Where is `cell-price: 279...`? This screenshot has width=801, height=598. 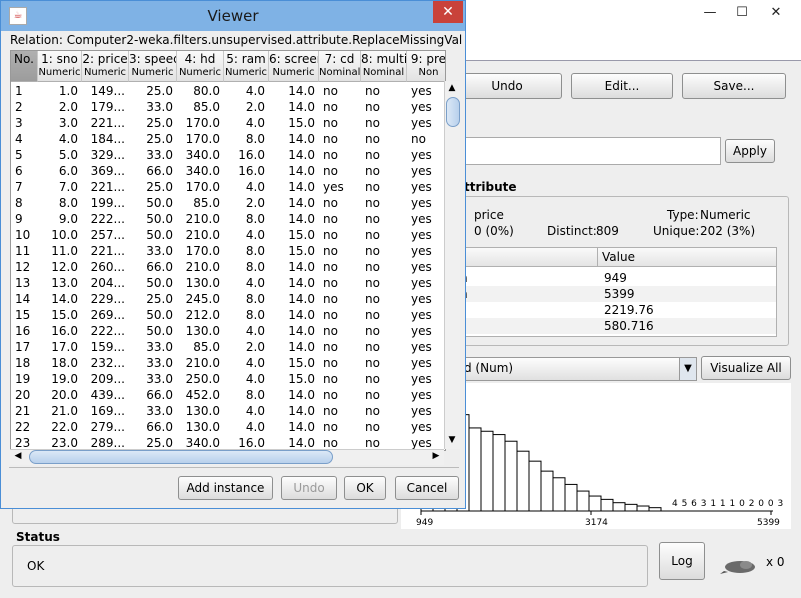 cell-price: 279... is located at coordinates (105, 427).